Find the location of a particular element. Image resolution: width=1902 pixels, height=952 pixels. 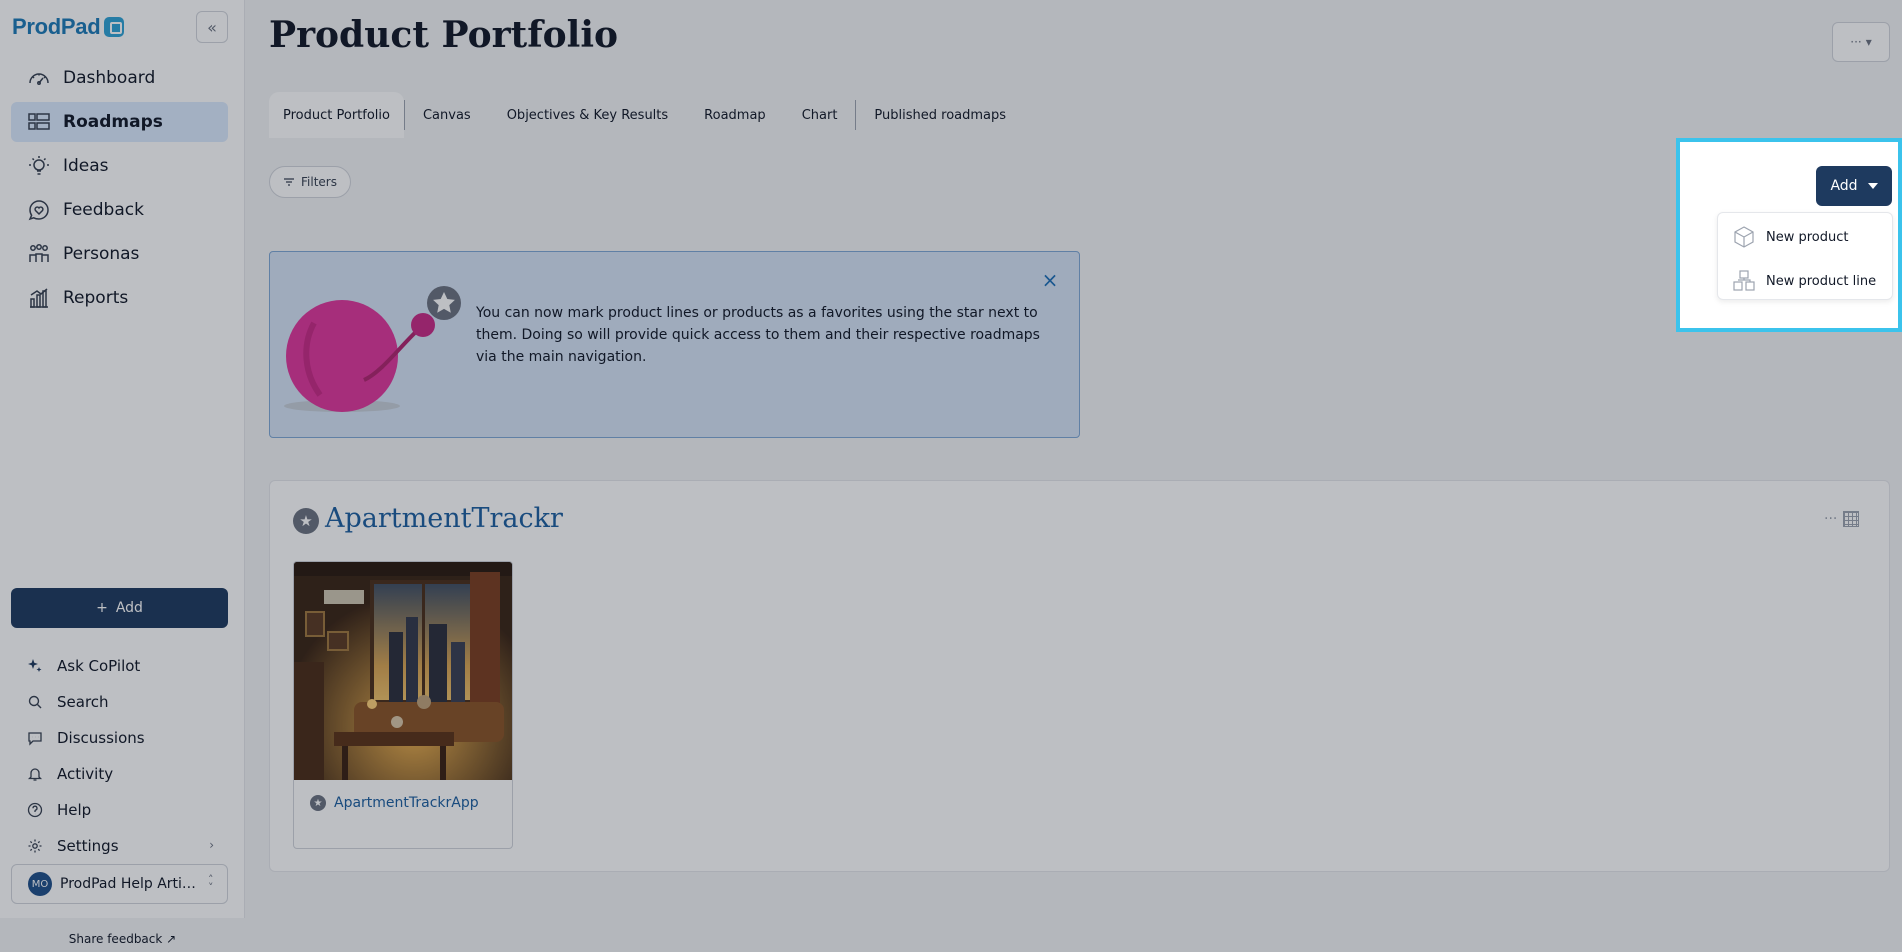

add-button-label: Add is located at coordinates (1844, 186).